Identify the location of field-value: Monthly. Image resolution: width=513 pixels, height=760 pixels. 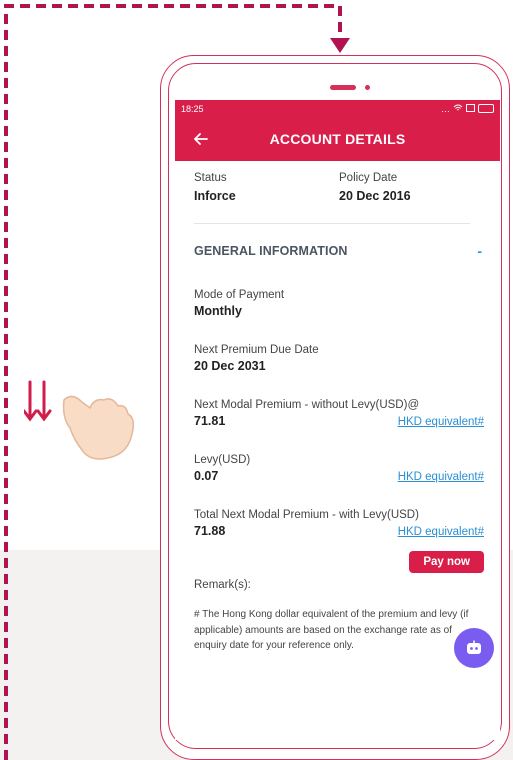
(218, 311).